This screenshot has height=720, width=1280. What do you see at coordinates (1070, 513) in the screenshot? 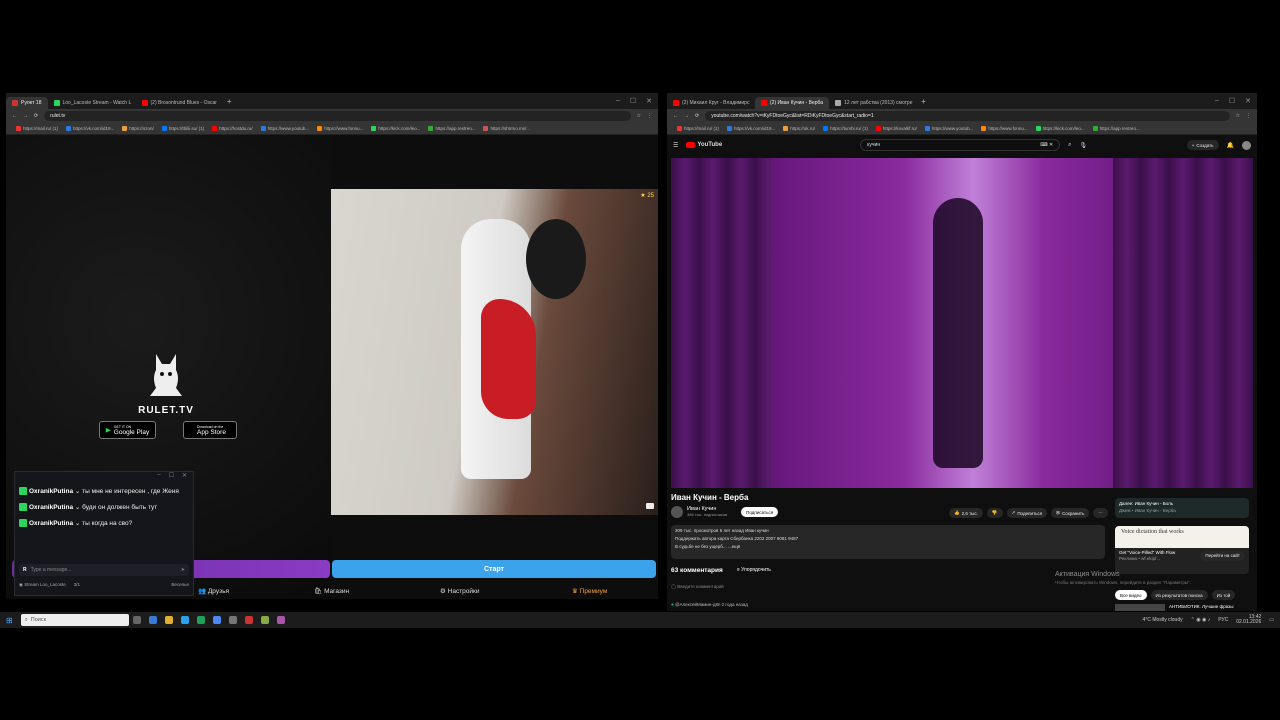
I see `save-button: ⊞ Сохранить` at bounding box center [1070, 513].